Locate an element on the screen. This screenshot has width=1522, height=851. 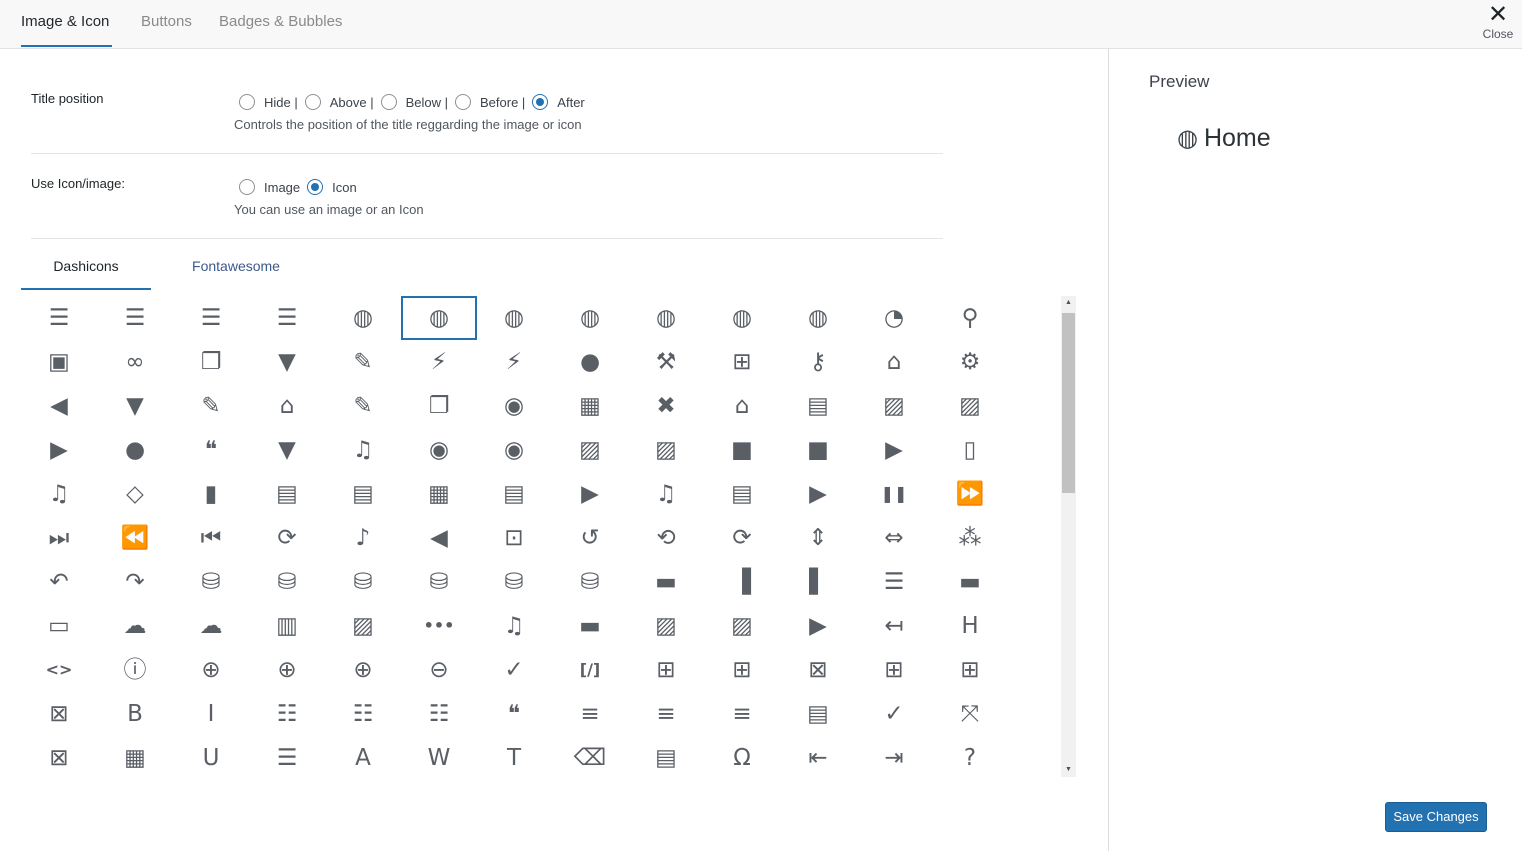
icon-cell: ♪ is located at coordinates (363, 538).